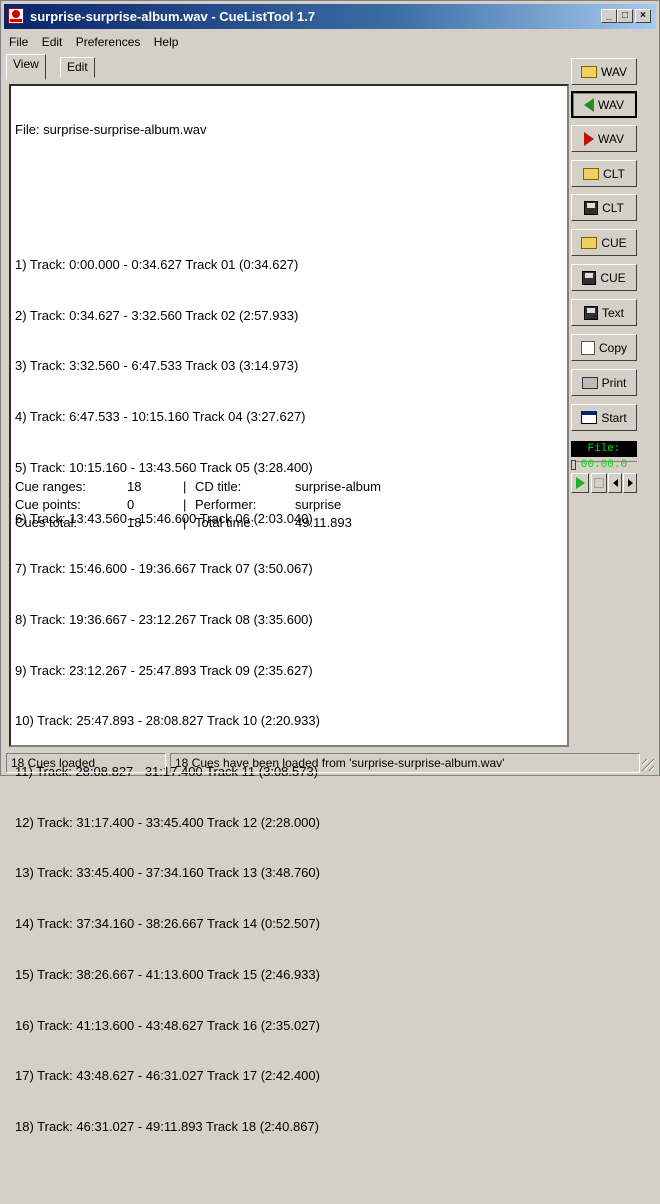  I want to click on rewind-icon, so click(615, 483).